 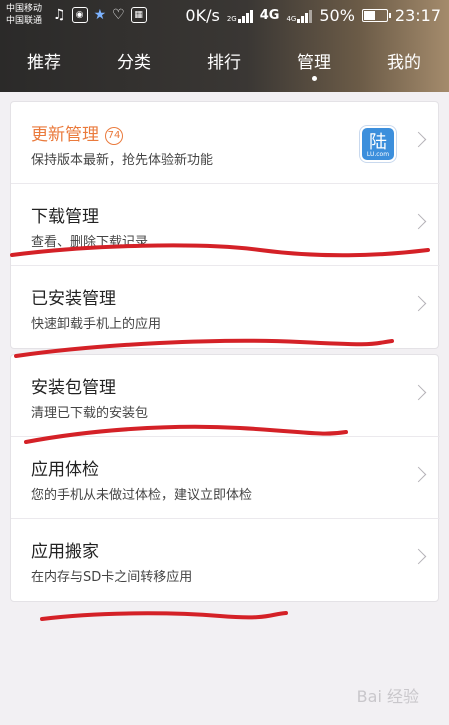 I want to click on row-subtitle: 清理已下载的安装包, so click(x=90, y=413).